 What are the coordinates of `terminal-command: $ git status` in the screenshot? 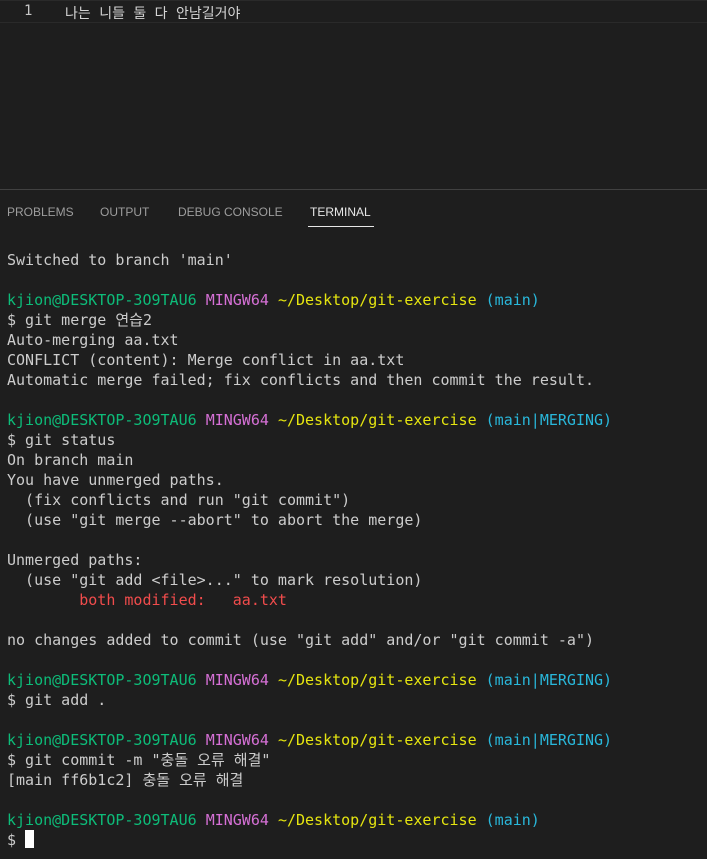 It's located at (61, 440).